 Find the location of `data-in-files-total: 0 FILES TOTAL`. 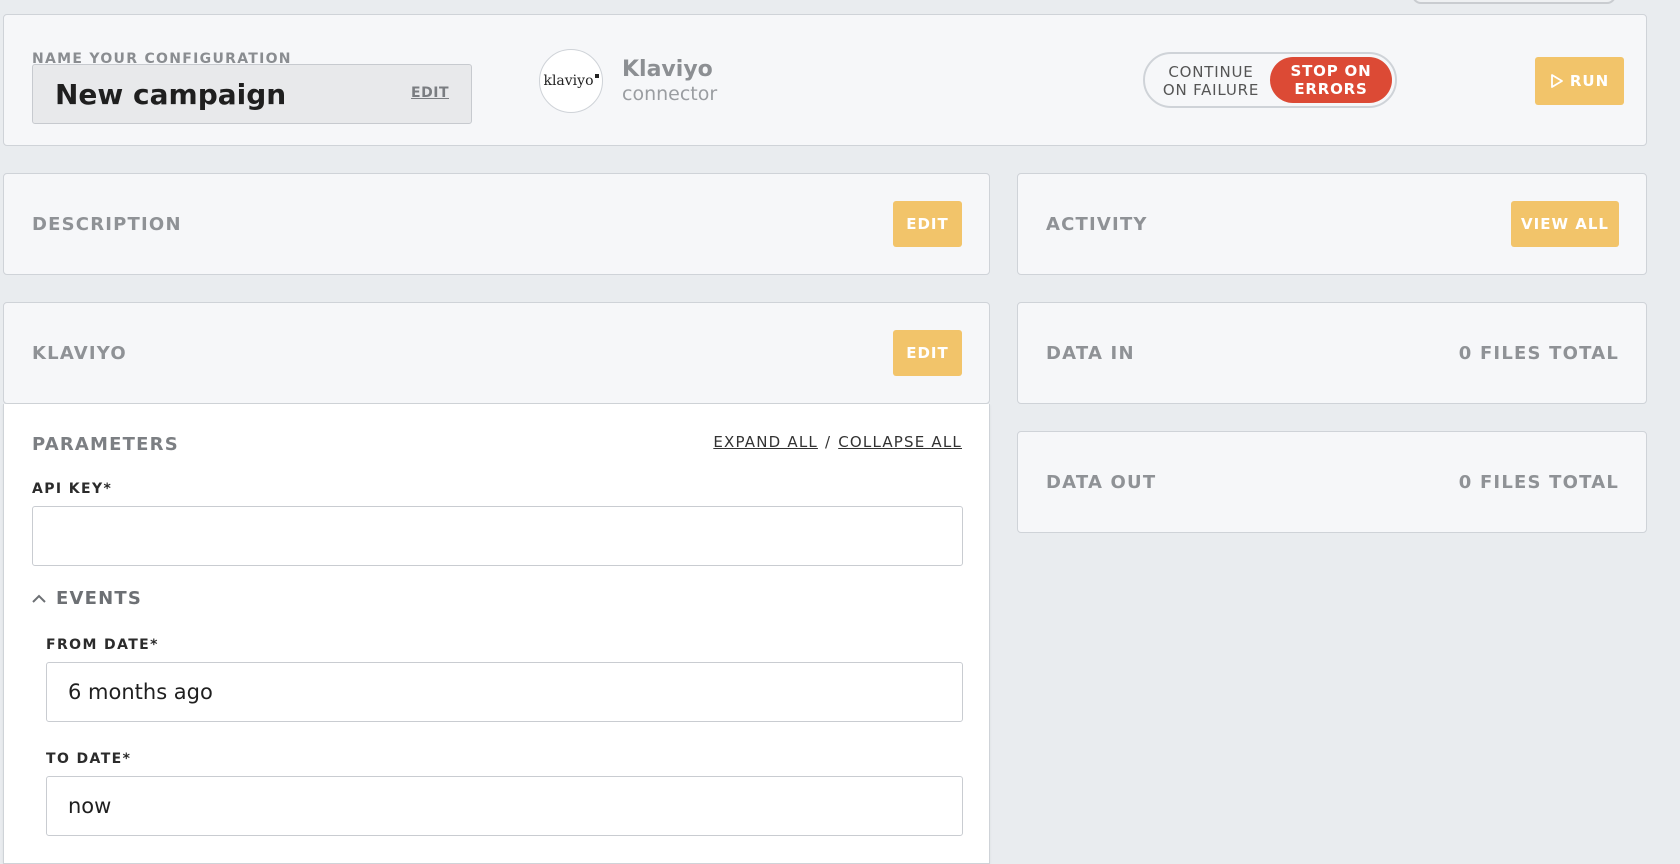

data-in-files-total: 0 FILES TOTAL is located at coordinates (1538, 353).